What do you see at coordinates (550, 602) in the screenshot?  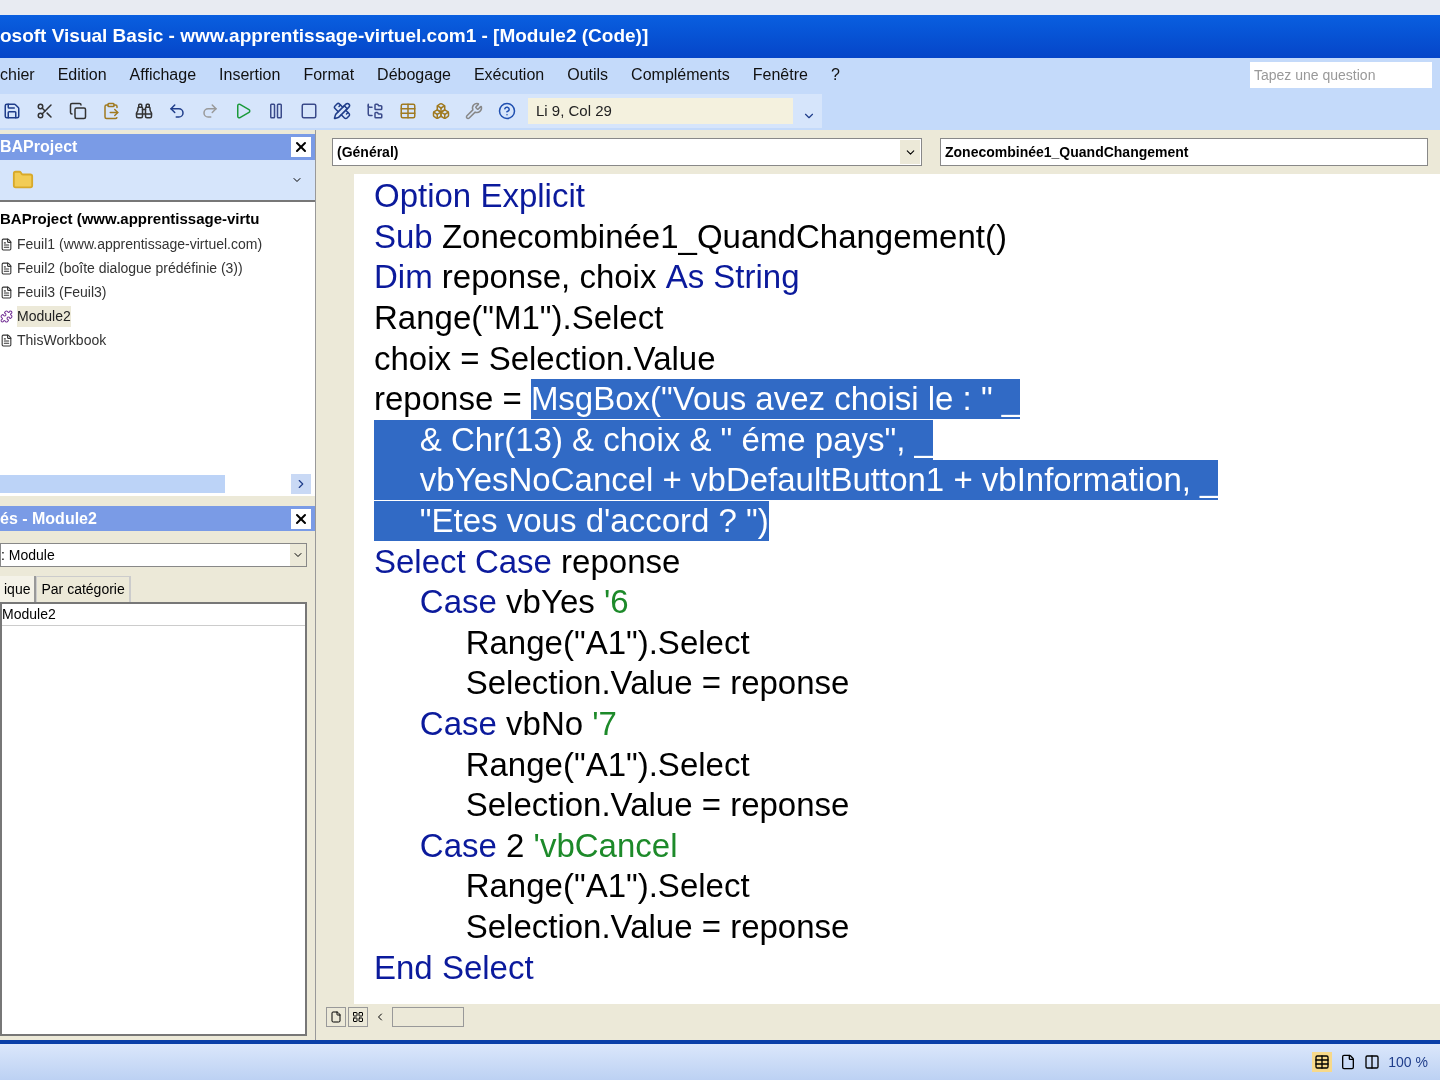 I see `code-text: vbYes` at bounding box center [550, 602].